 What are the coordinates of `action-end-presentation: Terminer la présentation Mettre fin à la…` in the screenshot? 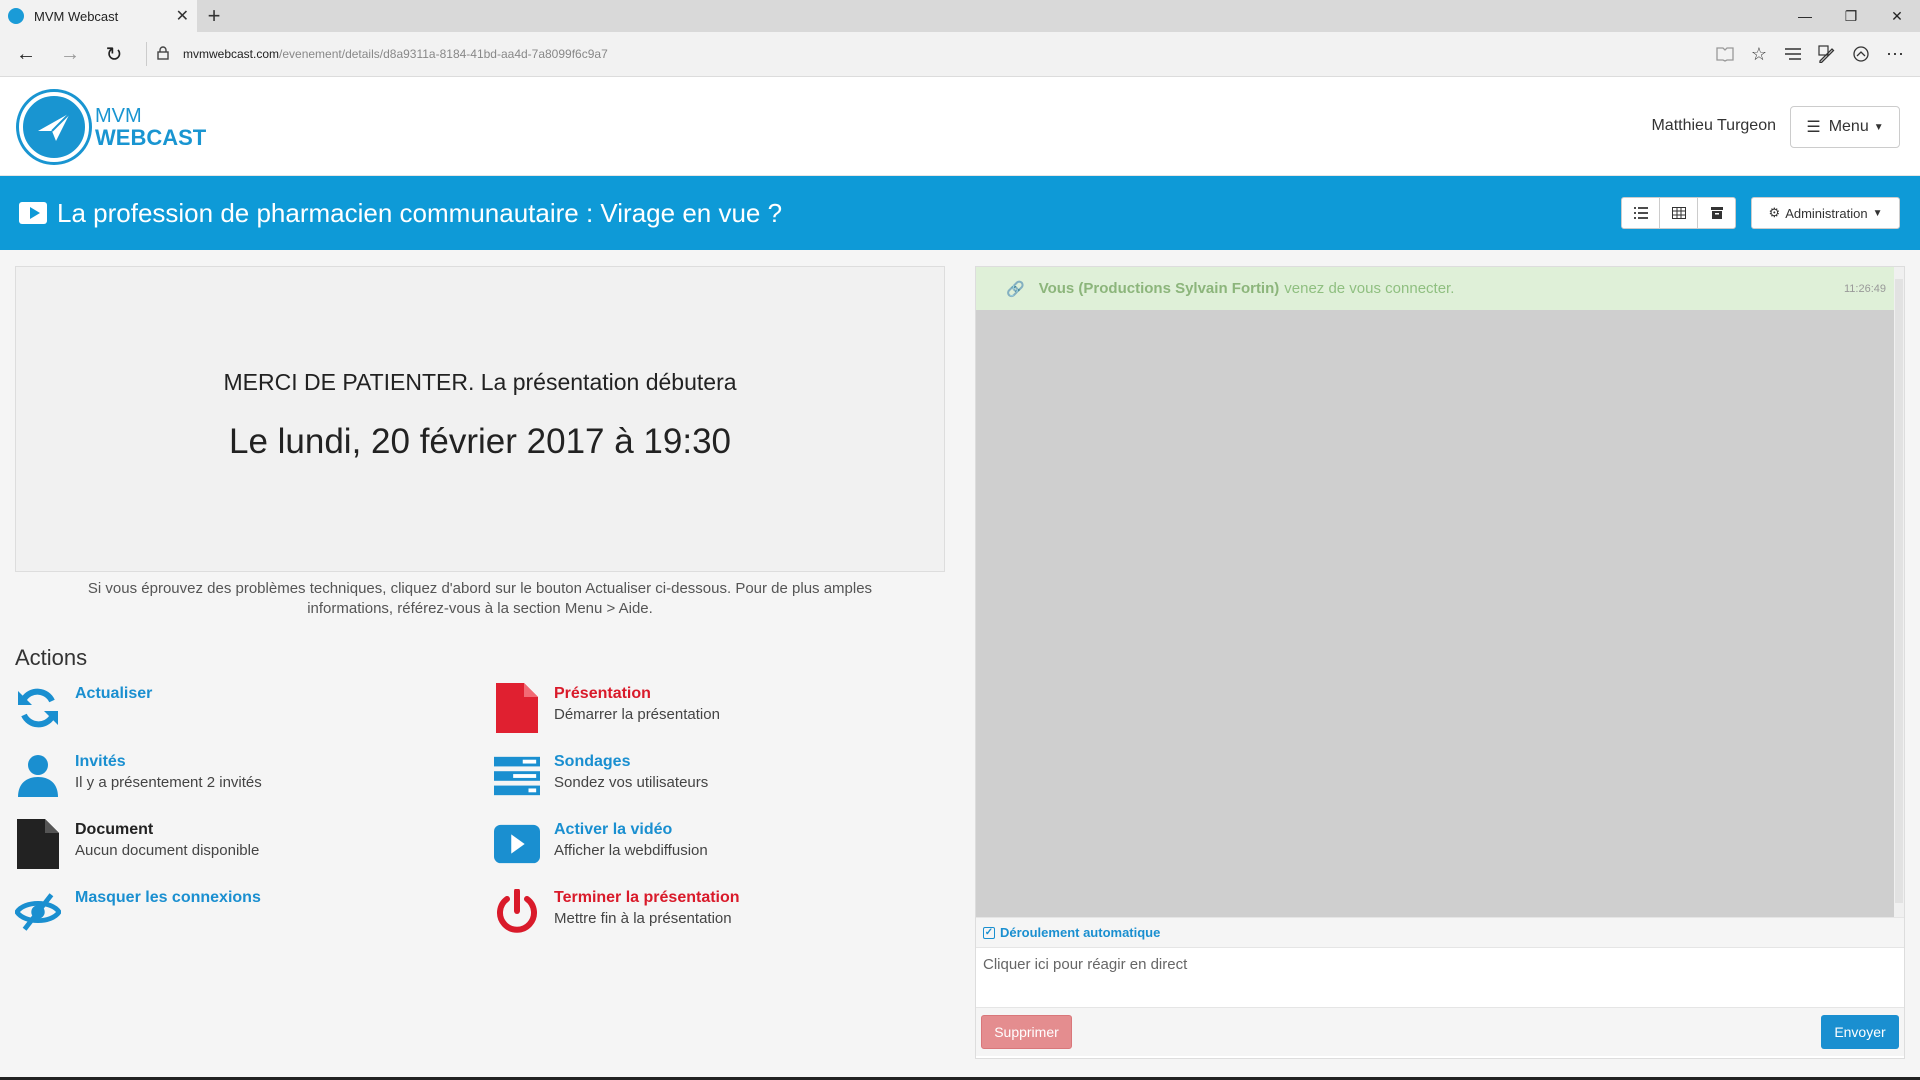 It's located at (714, 912).